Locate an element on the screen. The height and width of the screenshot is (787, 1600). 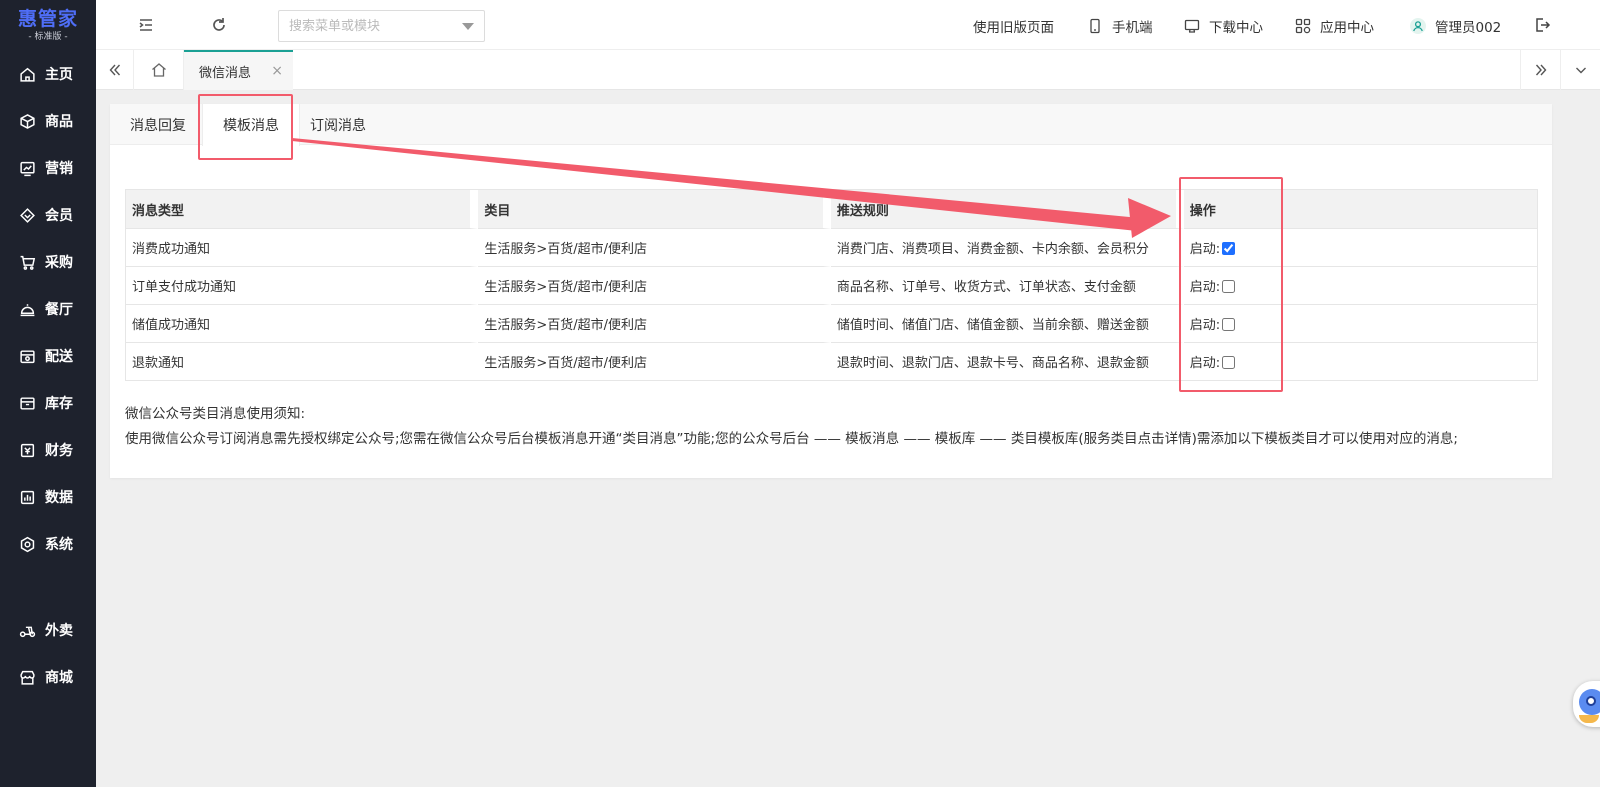
sidebar-item-restaurant: 餐厅 is located at coordinates (48, 309).